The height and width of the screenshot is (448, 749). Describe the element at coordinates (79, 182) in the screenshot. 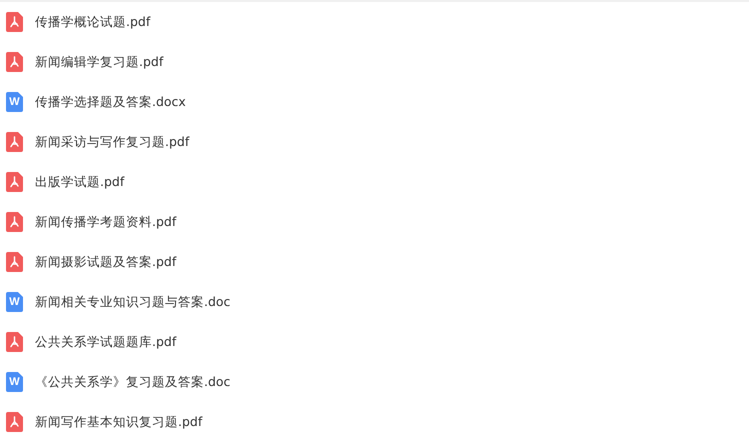

I see `file-name: 出版学试题.pdf` at that location.